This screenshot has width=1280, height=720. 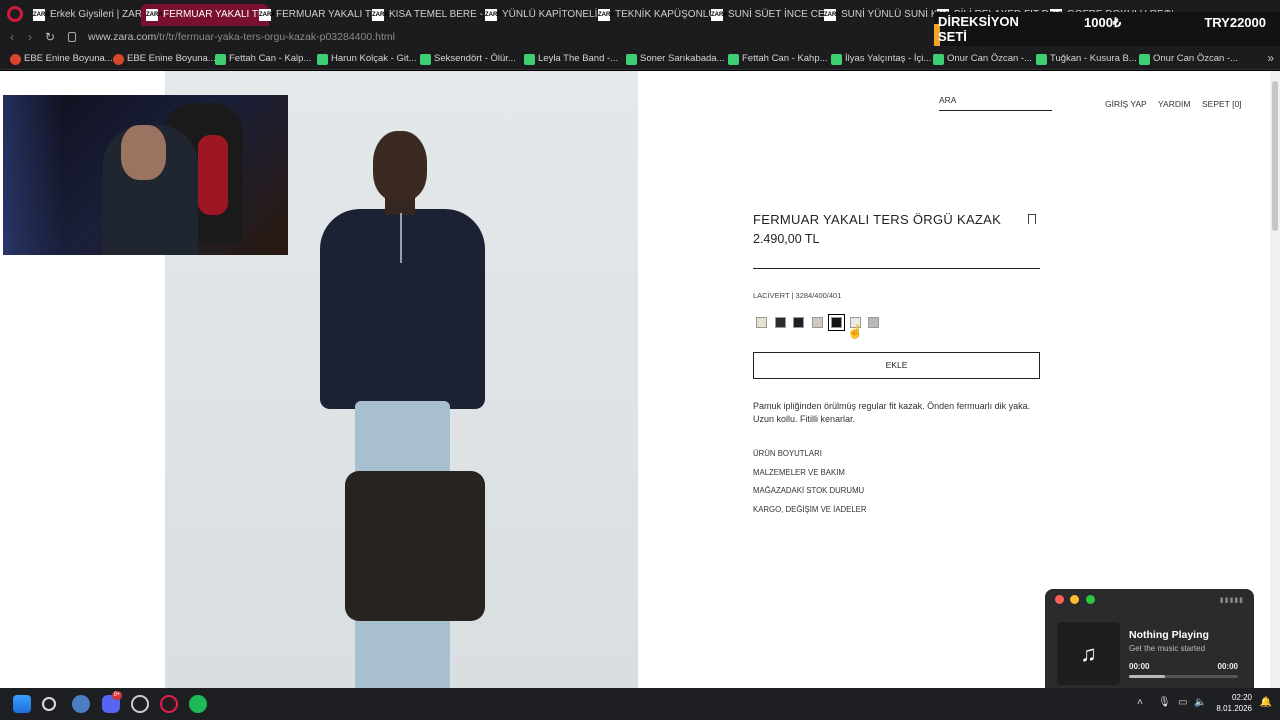 I want to click on size-guide-link: ÜRÜN BOYUTLARI, so click(x=787, y=453).